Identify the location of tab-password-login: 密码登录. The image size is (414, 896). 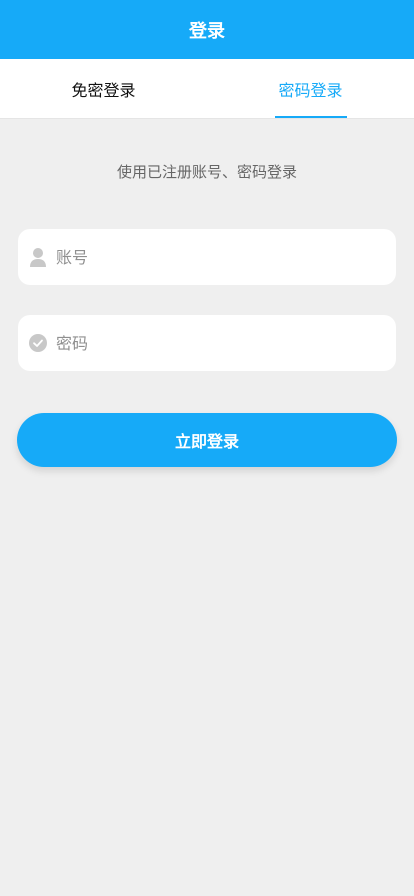
(310, 88).